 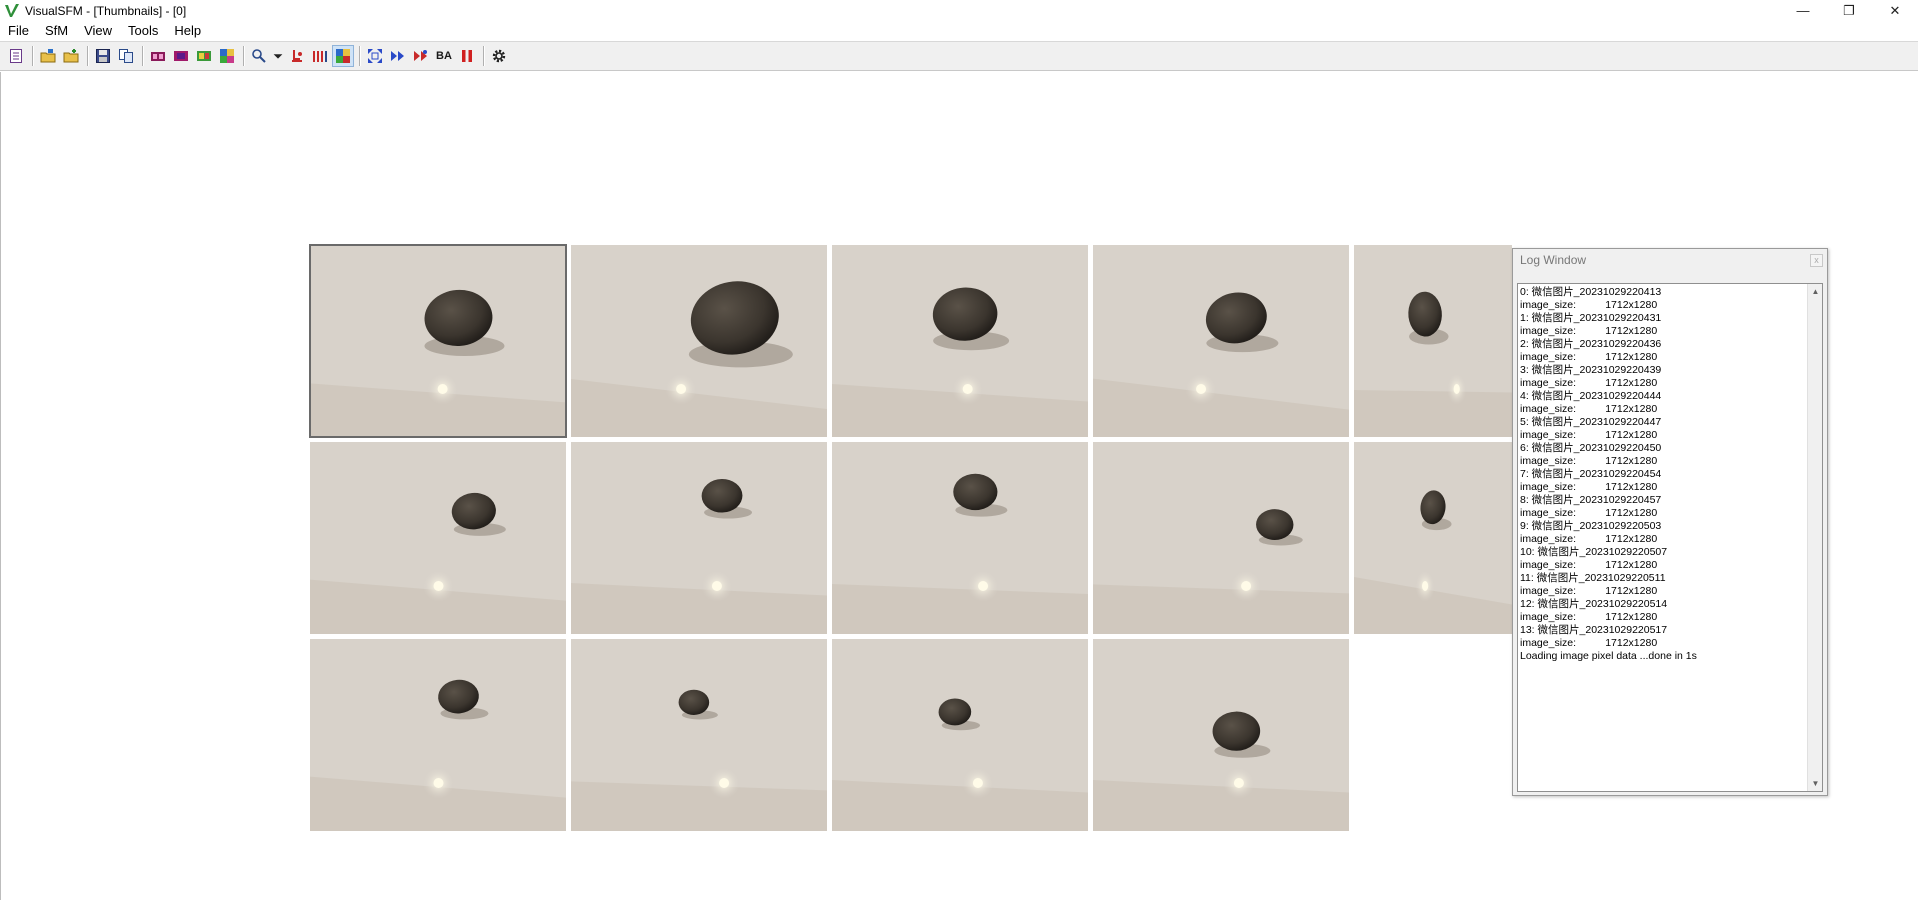 What do you see at coordinates (297, 56) in the screenshot?
I see `compute-missing-match-button` at bounding box center [297, 56].